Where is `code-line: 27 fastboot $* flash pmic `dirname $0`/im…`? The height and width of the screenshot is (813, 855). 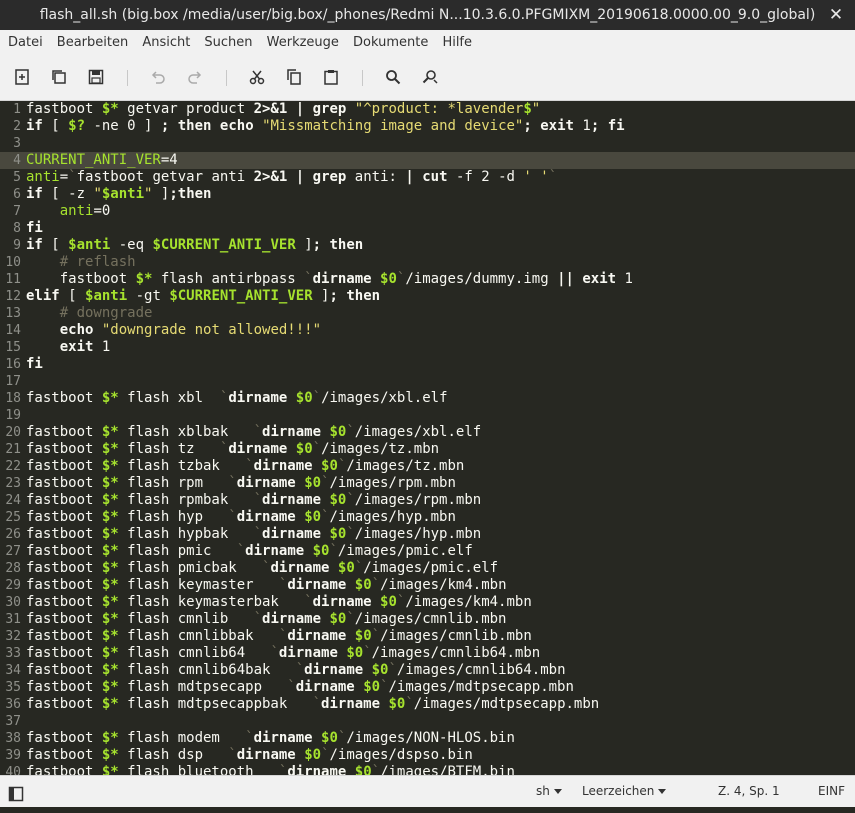
code-line: 27 fastboot $* flash pmic `dirname $0`/im… is located at coordinates (427, 551).